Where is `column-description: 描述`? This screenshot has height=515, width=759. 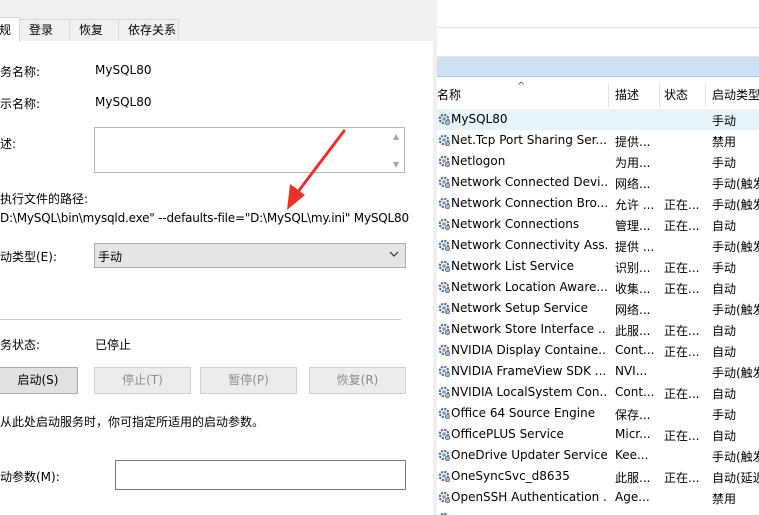 column-description: 描述 is located at coordinates (627, 95).